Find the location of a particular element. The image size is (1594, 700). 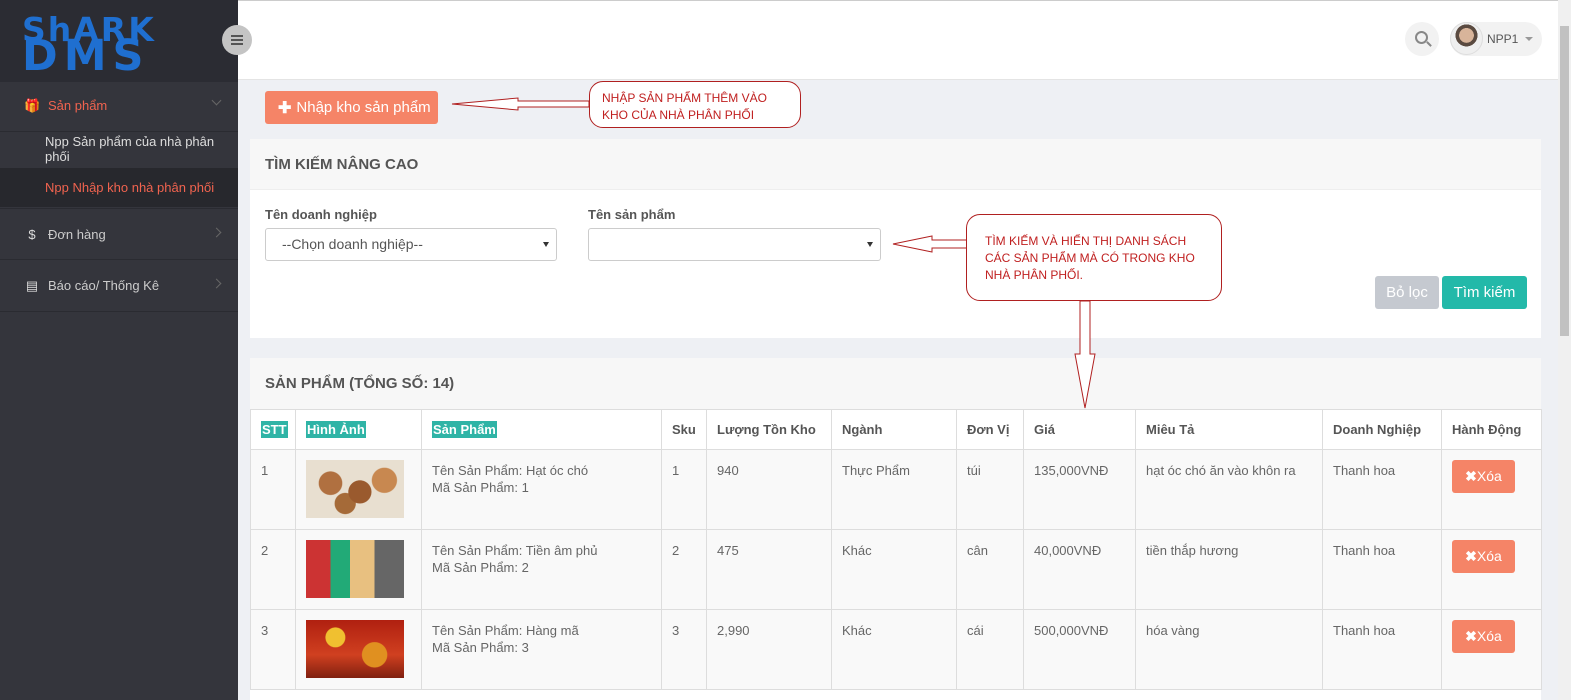

cell-product: Tên Sản Phẩm: Hàng mã Mã Sản Phẩm: 3 is located at coordinates (541, 649).